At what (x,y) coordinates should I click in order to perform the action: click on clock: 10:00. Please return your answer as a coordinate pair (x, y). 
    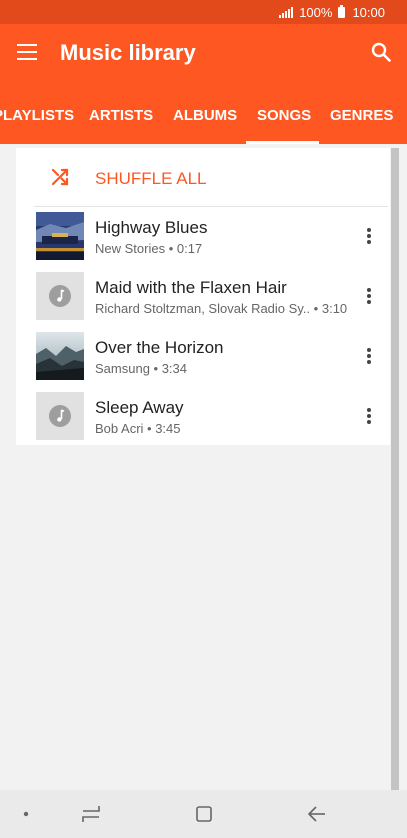
    Looking at the image, I should click on (368, 12).